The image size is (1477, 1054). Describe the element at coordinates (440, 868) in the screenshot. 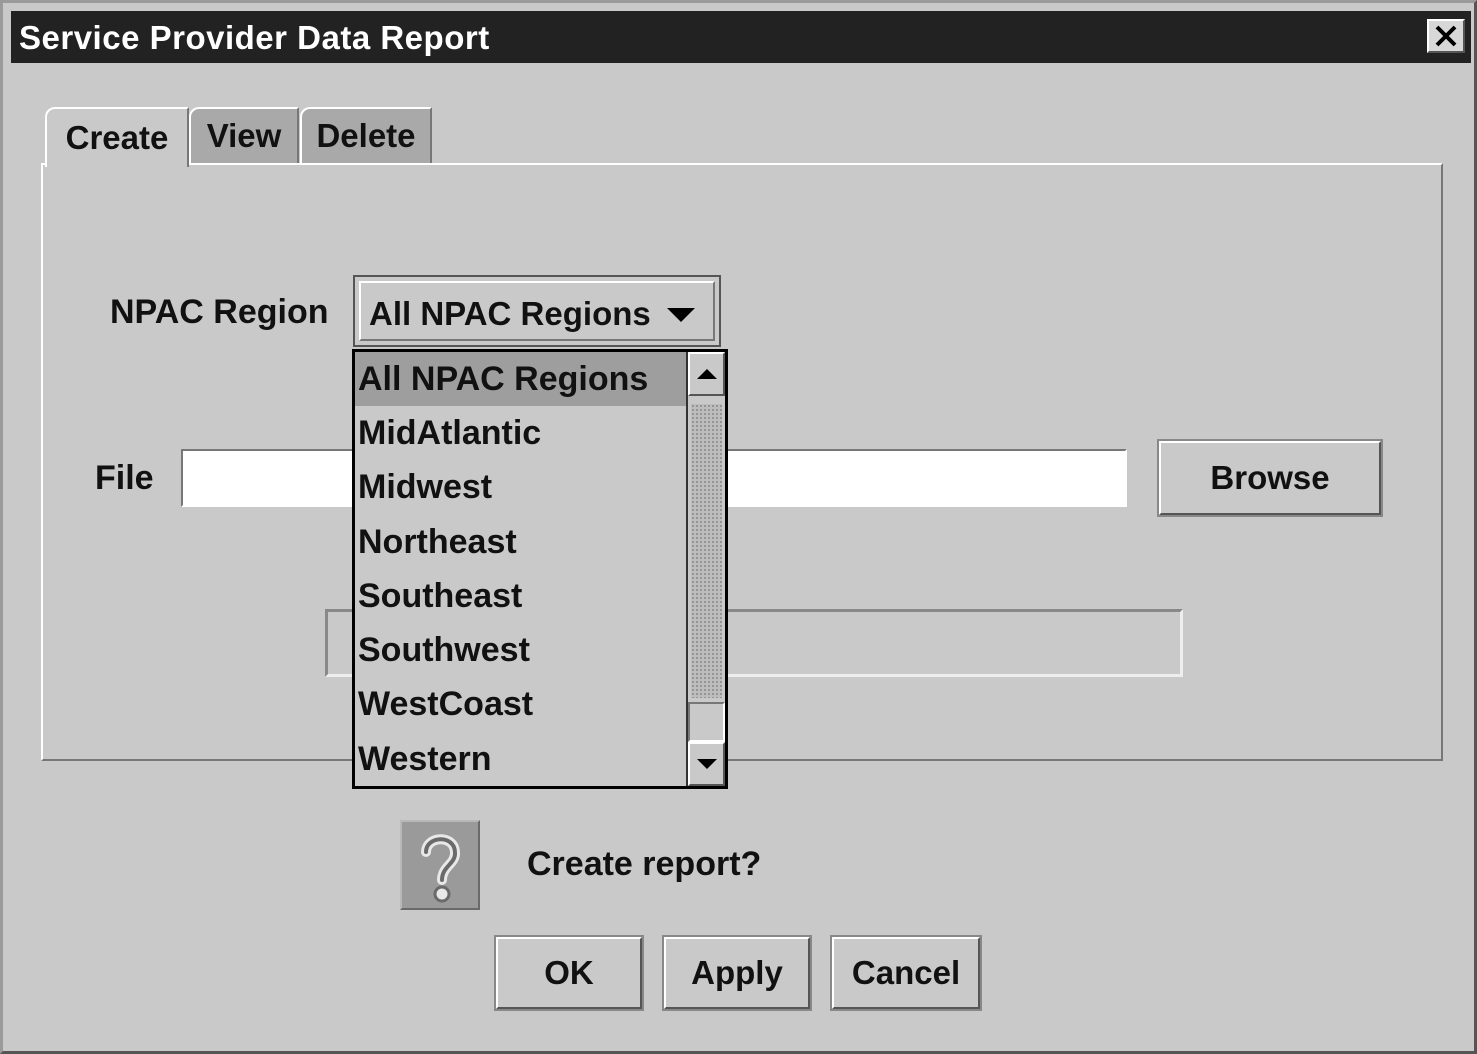

I see `question-mark-glyph` at that location.